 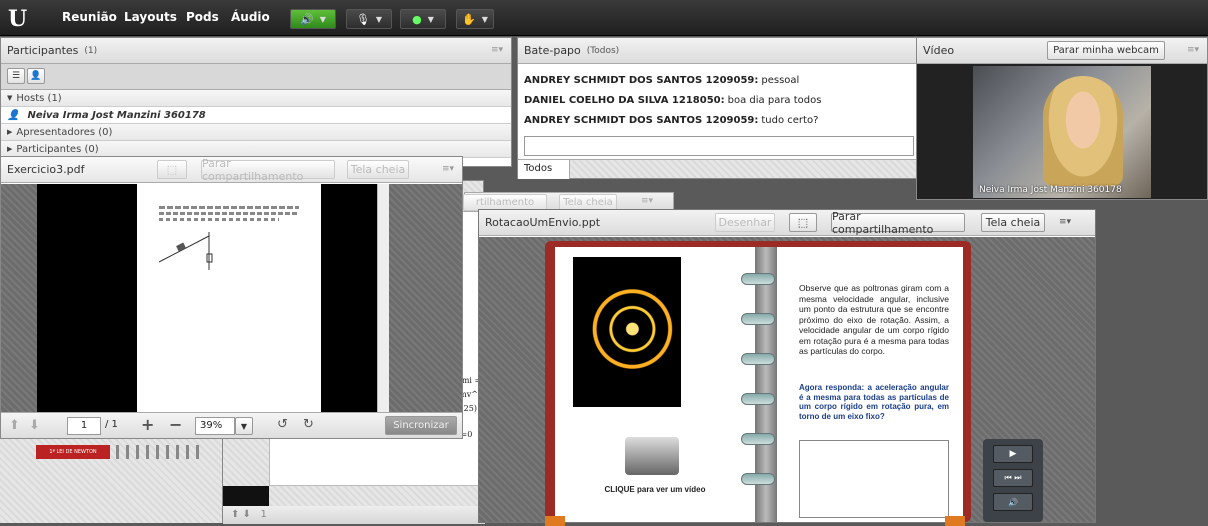 What do you see at coordinates (91, 50) in the screenshot?
I see `participants-count: (1)` at bounding box center [91, 50].